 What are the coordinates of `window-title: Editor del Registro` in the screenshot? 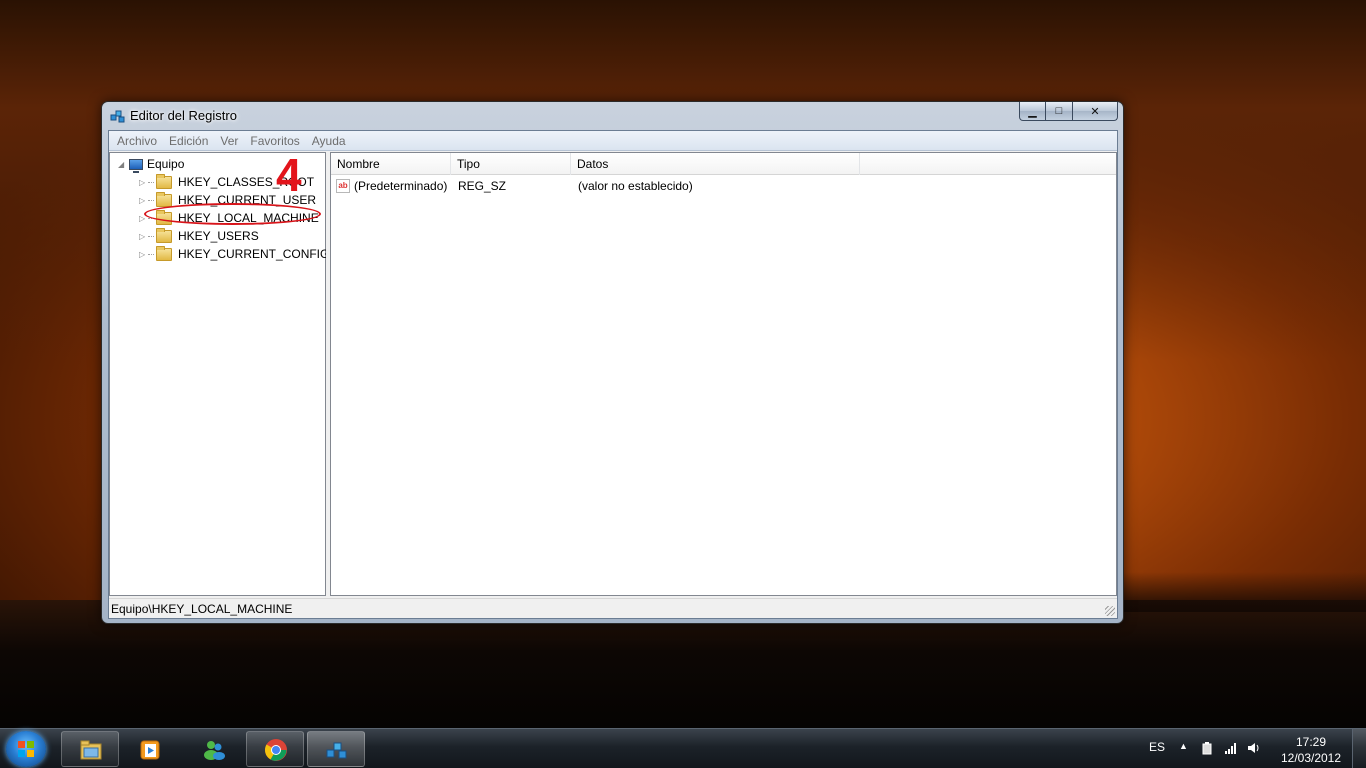 It's located at (183, 115).